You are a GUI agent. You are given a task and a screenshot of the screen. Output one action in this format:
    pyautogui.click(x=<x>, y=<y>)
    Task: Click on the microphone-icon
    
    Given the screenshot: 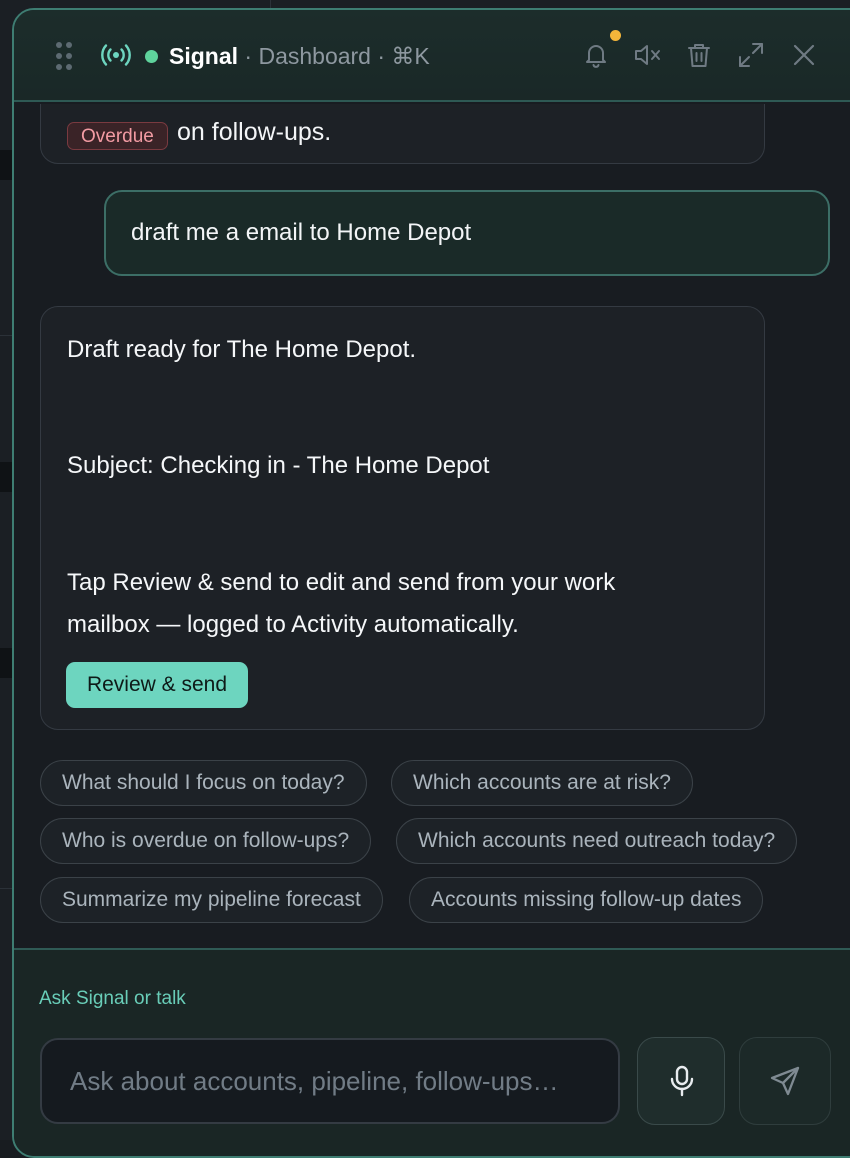 What is the action you would take?
    pyautogui.click(x=682, y=1081)
    